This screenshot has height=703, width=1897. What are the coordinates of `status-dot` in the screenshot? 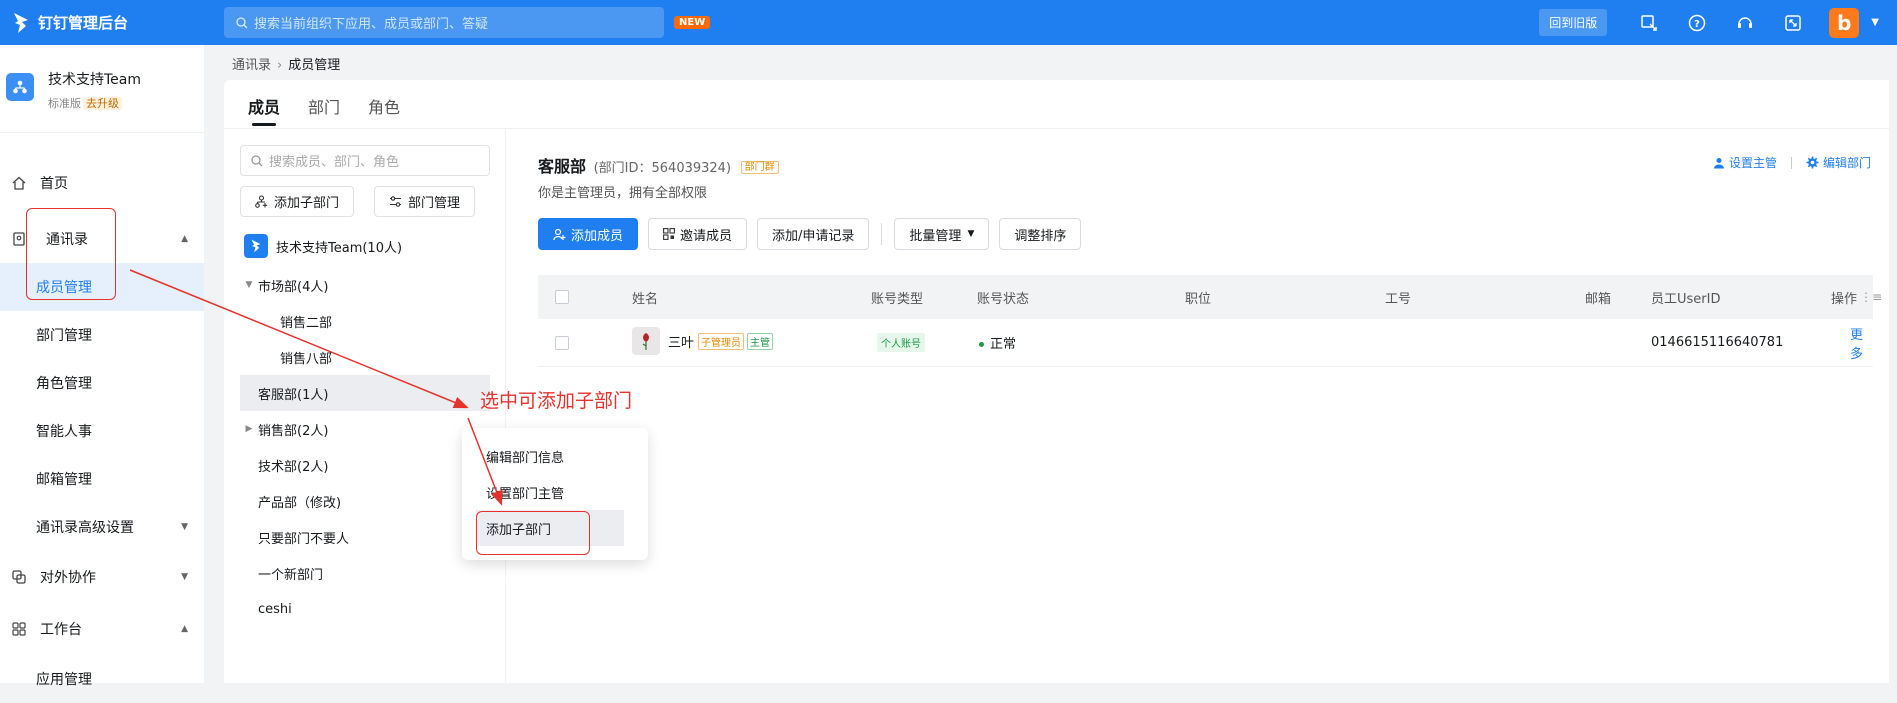 It's located at (981, 344).